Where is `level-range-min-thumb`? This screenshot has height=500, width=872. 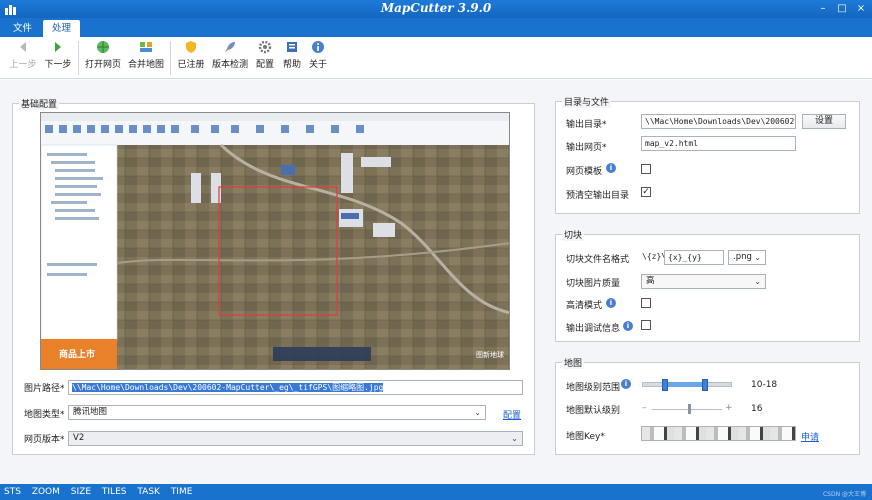 level-range-min-thumb is located at coordinates (665, 385).